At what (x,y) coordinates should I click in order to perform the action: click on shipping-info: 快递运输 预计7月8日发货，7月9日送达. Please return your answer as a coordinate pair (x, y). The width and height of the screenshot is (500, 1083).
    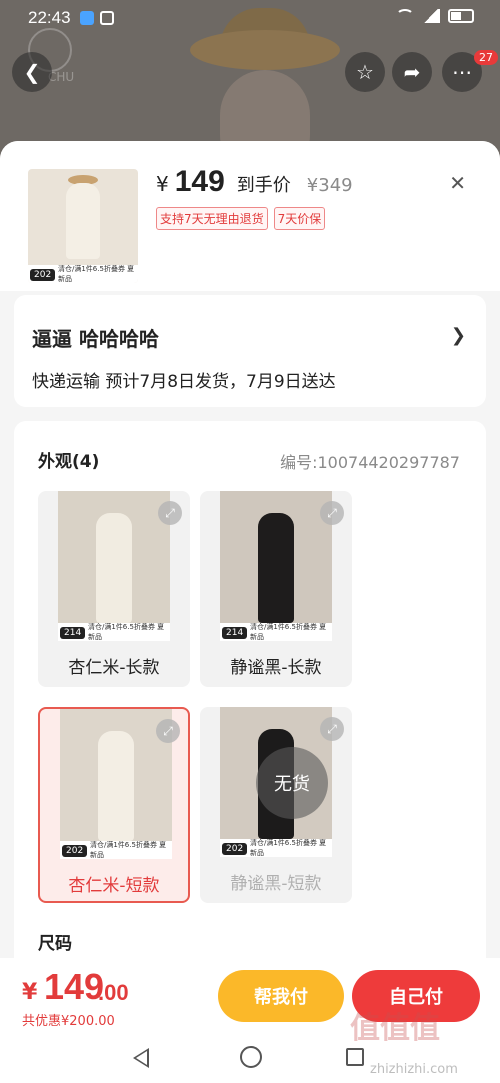
    Looking at the image, I should click on (184, 382).